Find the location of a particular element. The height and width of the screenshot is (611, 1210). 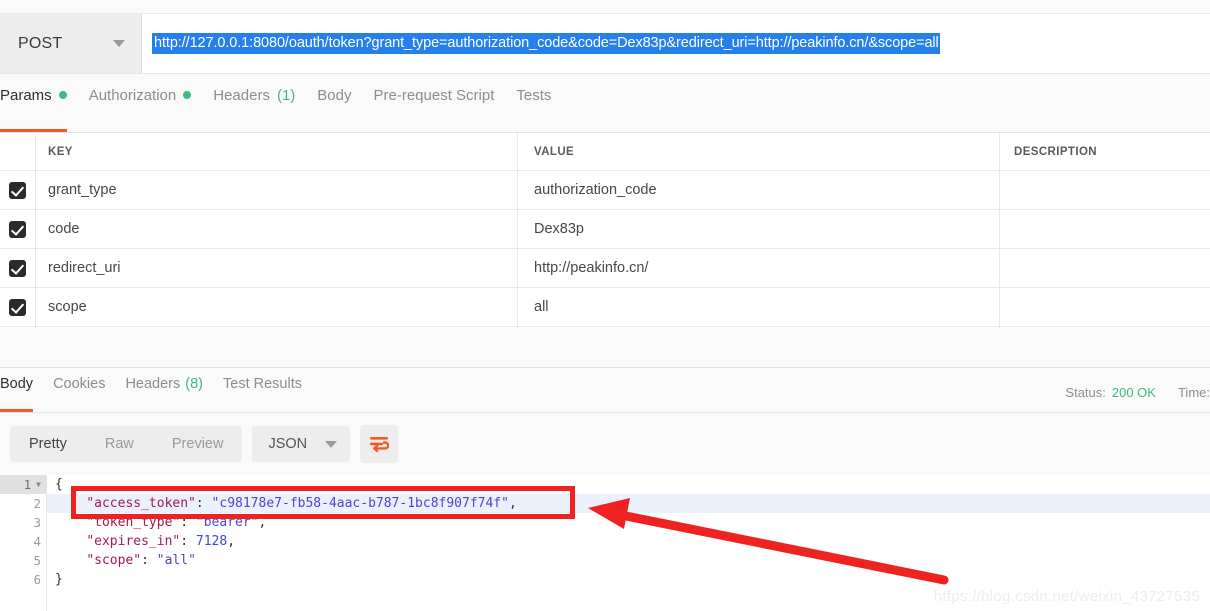

fold-triangle-icon: ▼ is located at coordinates (38, 484).